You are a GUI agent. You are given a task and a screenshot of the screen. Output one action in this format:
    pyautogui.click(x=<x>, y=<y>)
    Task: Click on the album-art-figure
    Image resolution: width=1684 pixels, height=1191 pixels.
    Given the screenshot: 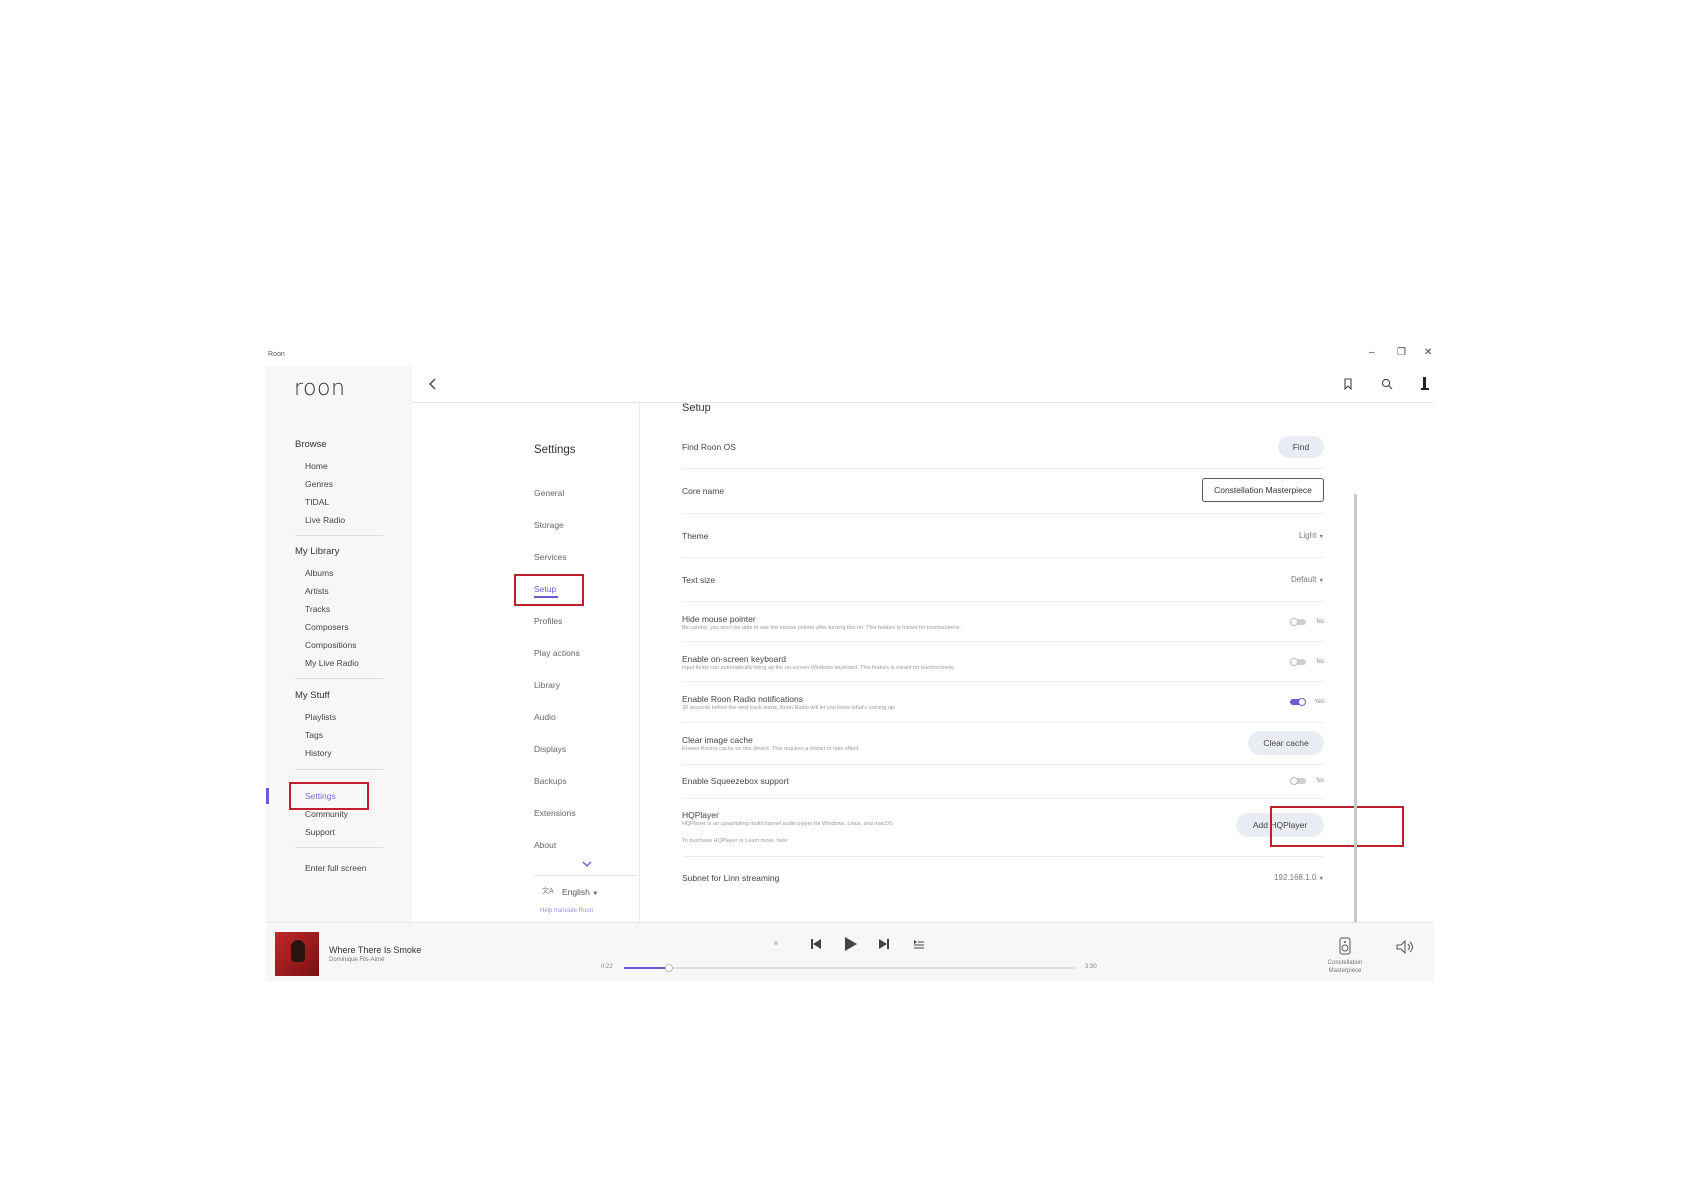 What is the action you would take?
    pyautogui.click(x=298, y=951)
    